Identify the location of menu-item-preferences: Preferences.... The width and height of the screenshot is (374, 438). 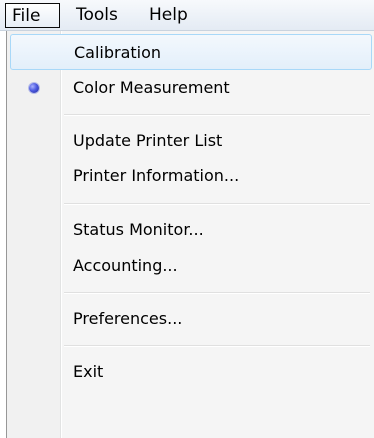
(190, 319).